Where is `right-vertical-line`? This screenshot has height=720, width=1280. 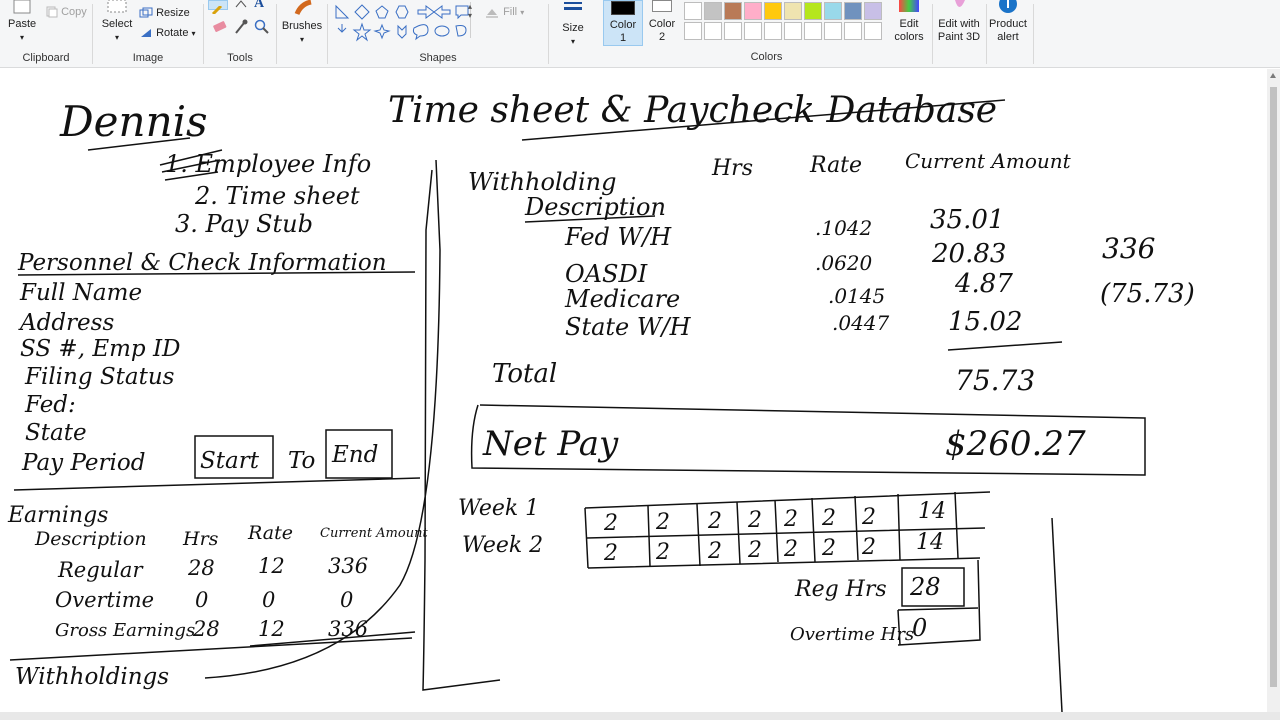
right-vertical-line is located at coordinates (1057, 615).